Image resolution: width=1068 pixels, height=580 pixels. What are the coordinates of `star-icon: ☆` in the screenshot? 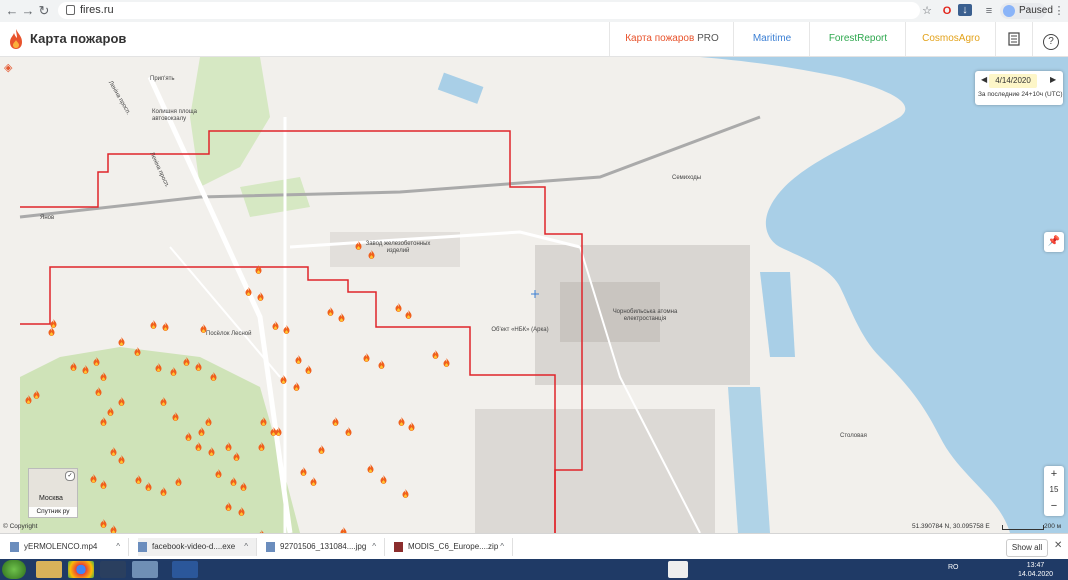 It's located at (927, 11).